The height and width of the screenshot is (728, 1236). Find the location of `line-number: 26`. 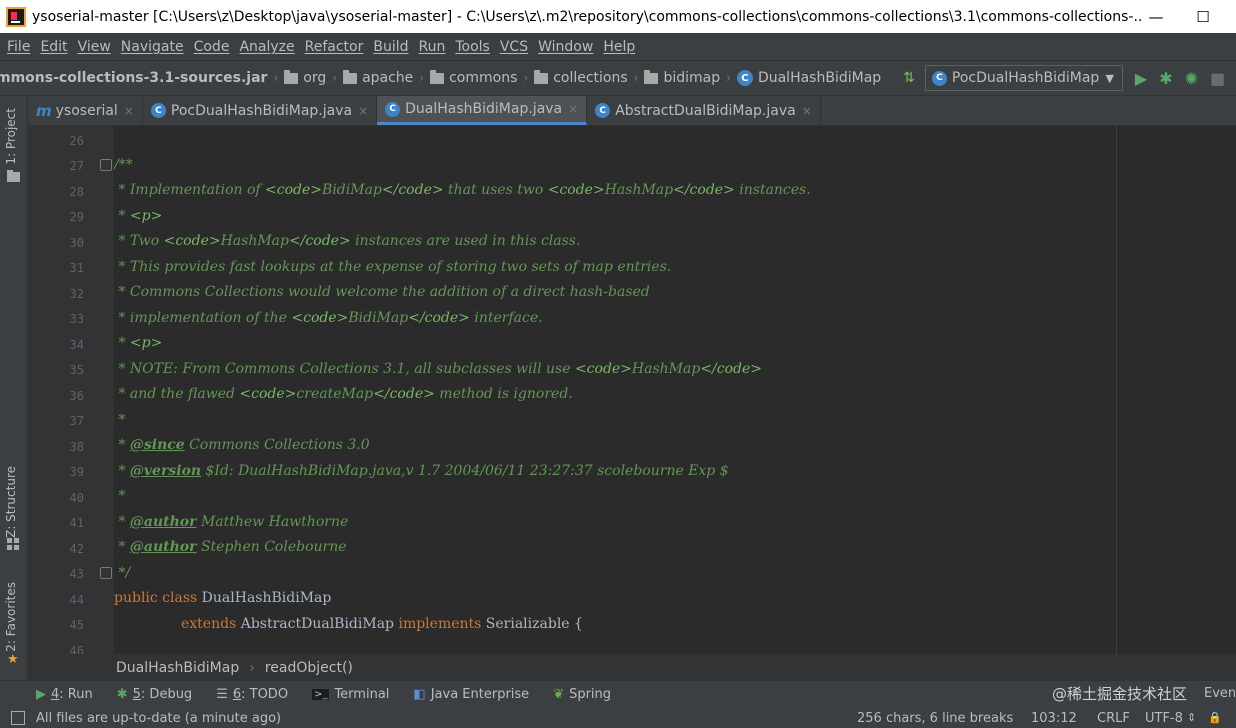

line-number: 26 is located at coordinates (76, 141).